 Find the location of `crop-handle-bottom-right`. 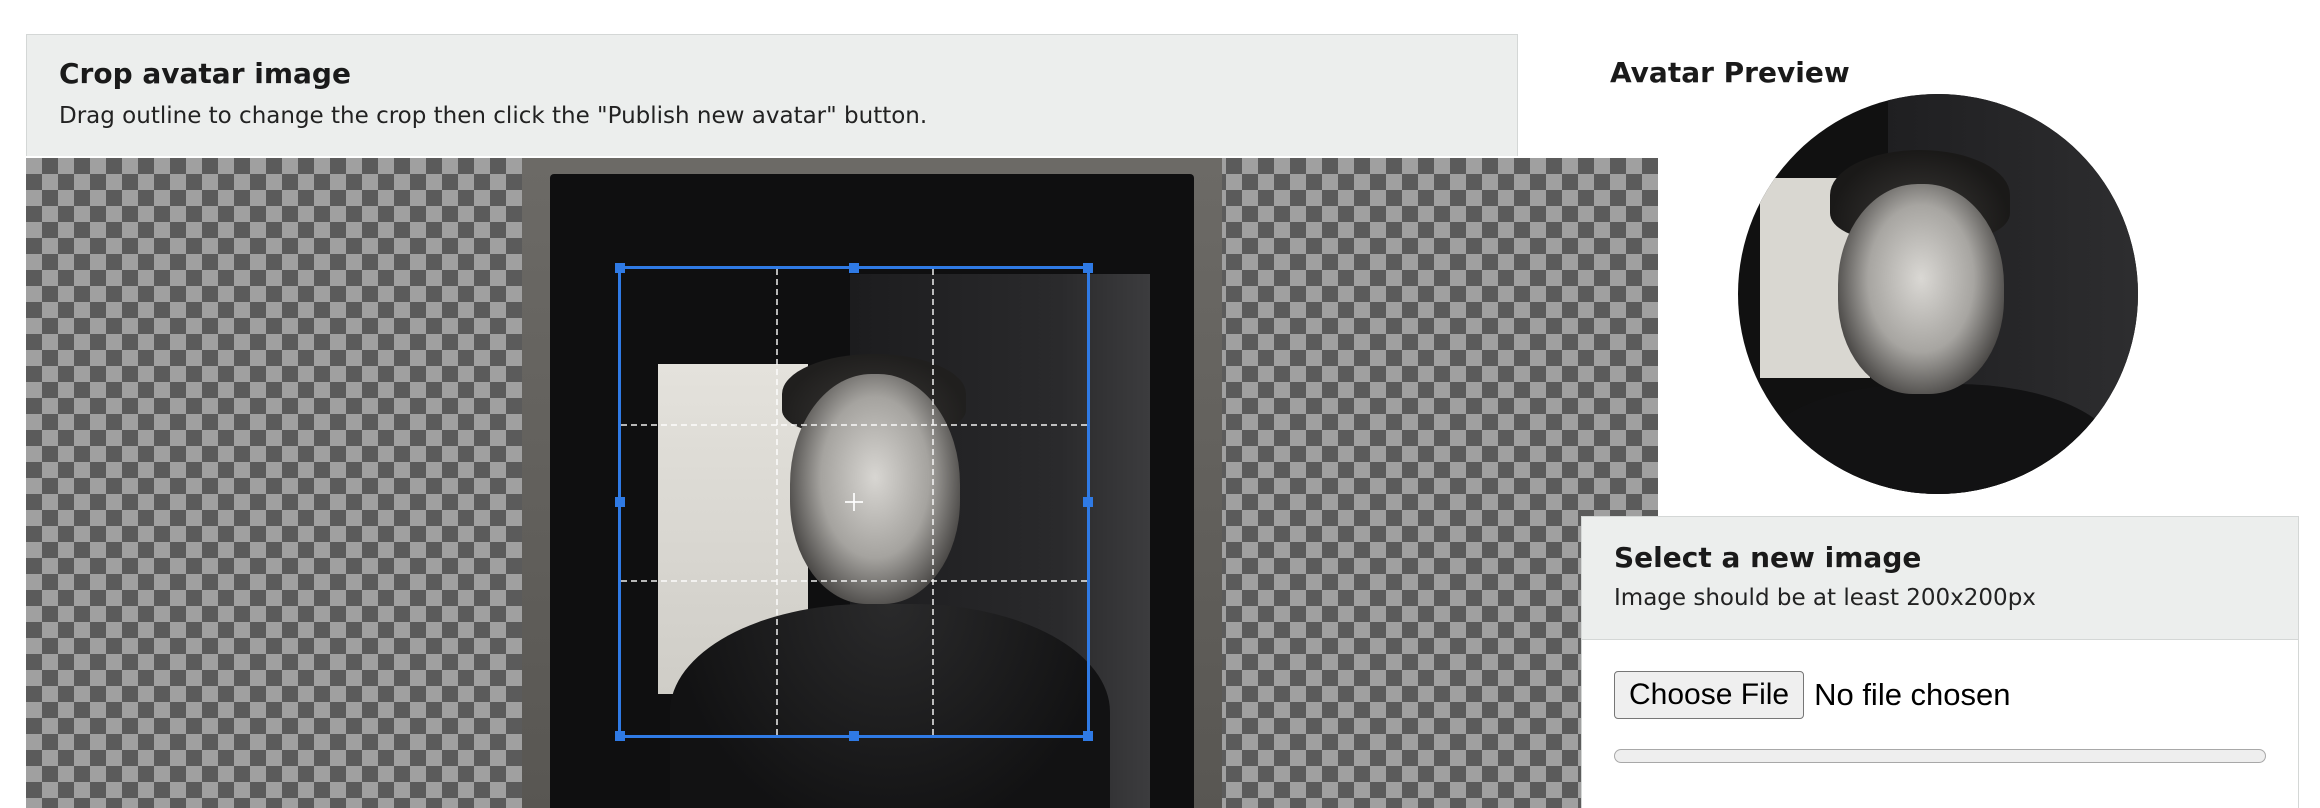

crop-handle-bottom-right is located at coordinates (1088, 736).